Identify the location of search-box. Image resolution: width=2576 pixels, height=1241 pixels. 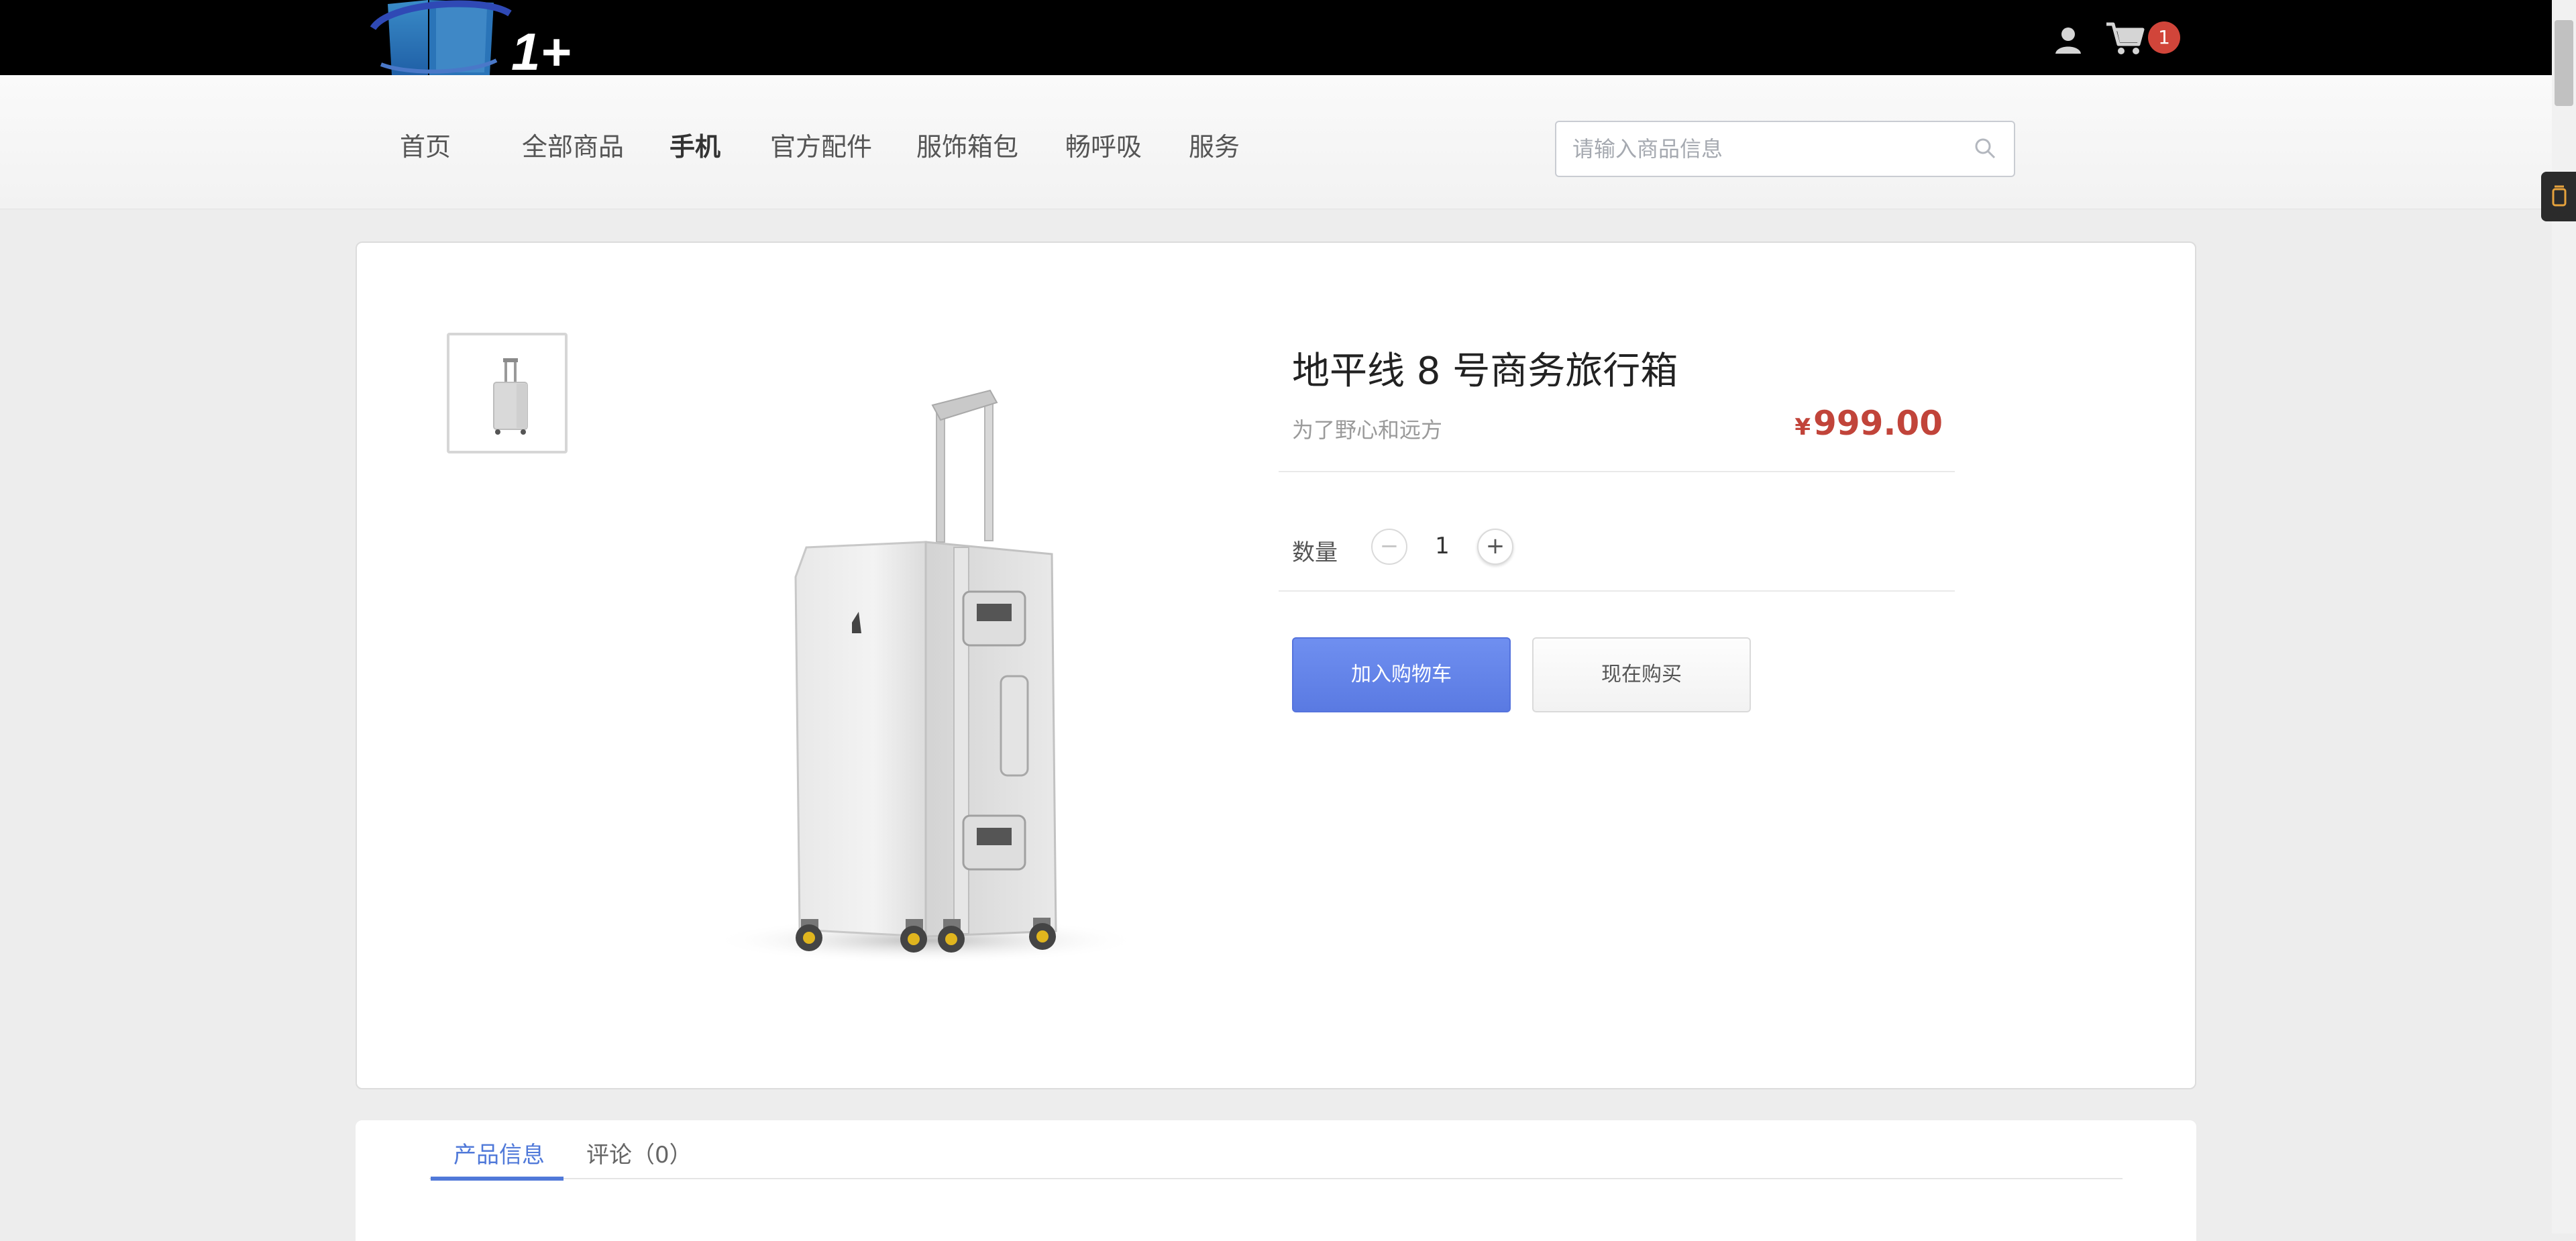
(1785, 149).